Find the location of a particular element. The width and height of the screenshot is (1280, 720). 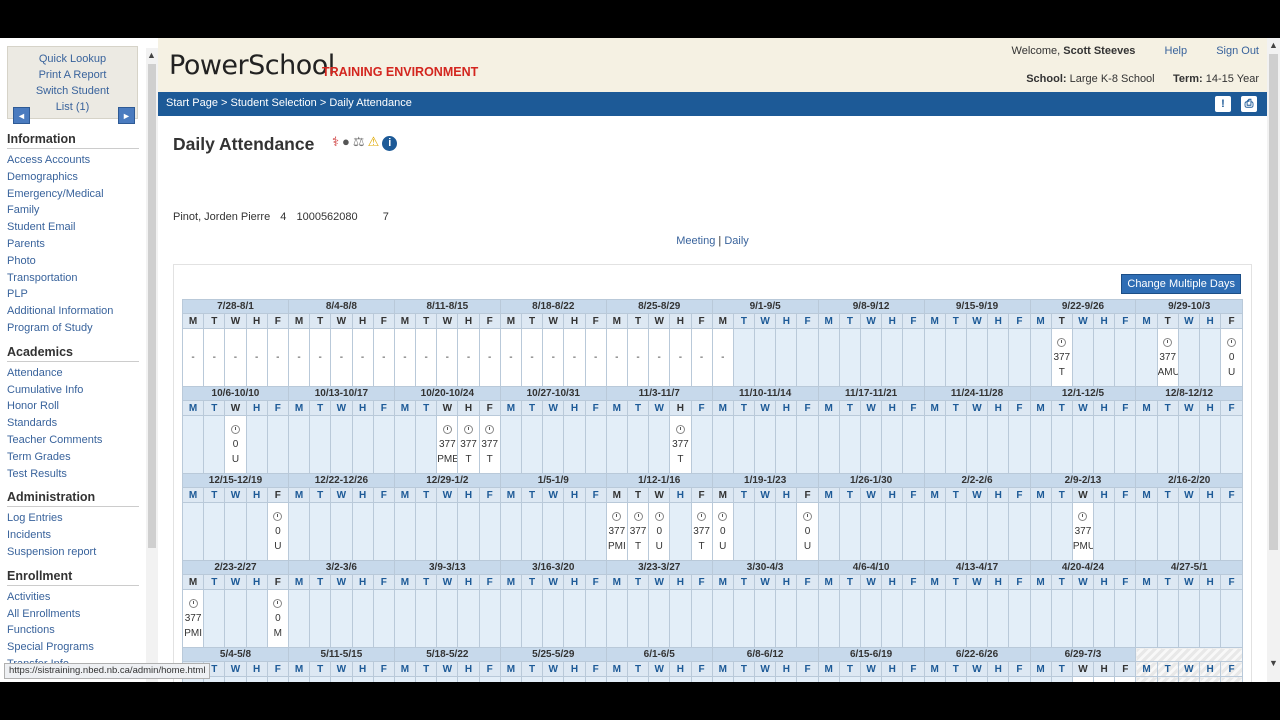

sidebar-link: Test Results is located at coordinates (73, 474).